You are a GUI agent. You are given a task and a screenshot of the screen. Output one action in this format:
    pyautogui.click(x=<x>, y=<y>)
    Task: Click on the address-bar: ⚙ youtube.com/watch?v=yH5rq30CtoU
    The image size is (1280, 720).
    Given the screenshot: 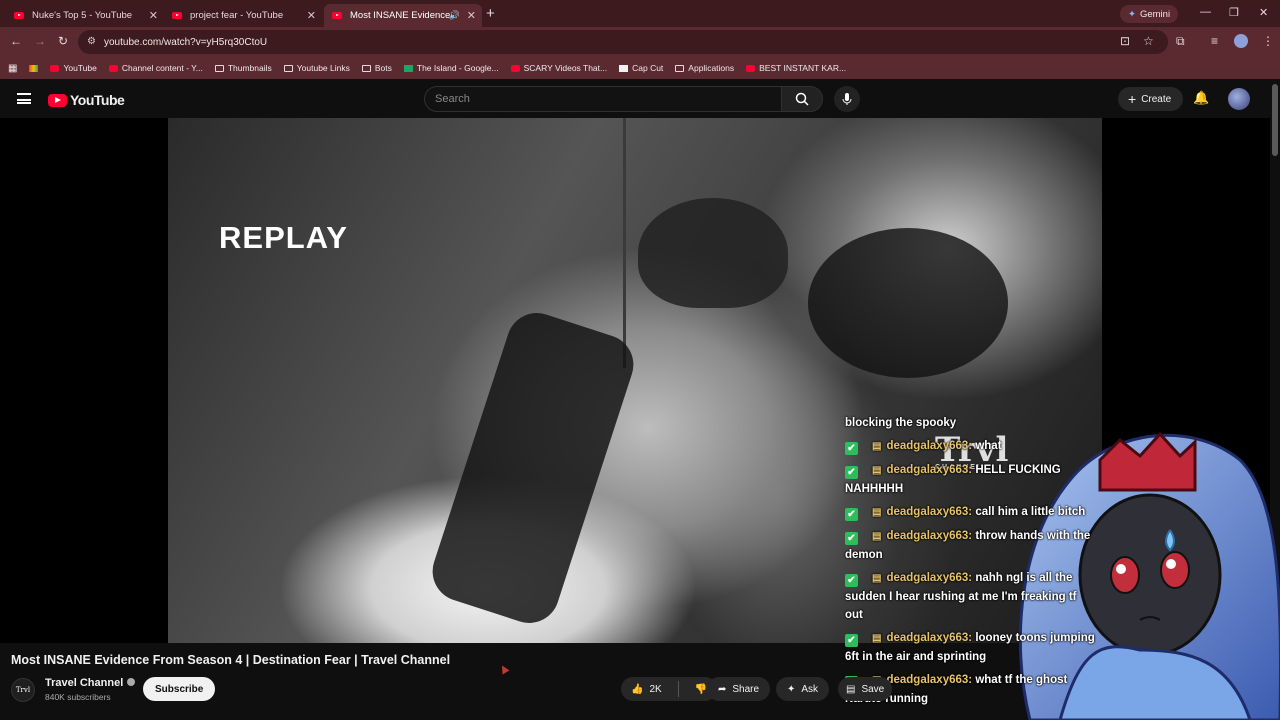 What is the action you would take?
    pyautogui.click(x=623, y=42)
    